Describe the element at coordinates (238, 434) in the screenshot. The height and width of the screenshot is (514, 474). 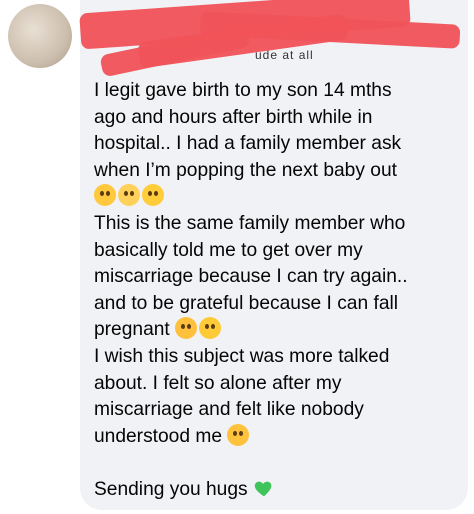
I see `loudly-crying-face-icon` at that location.